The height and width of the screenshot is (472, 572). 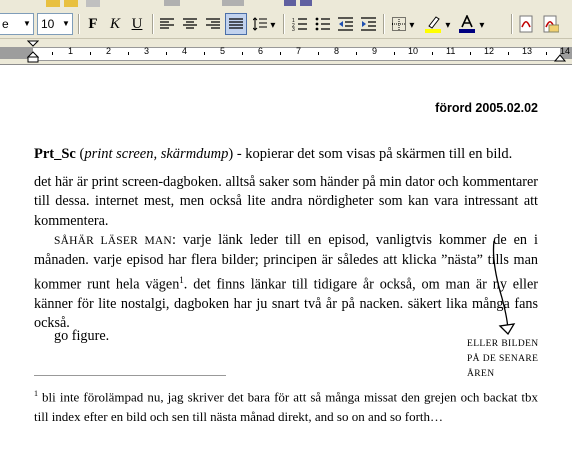 What do you see at coordinates (223, 51) in the screenshot?
I see `ruler-number: 5` at bounding box center [223, 51].